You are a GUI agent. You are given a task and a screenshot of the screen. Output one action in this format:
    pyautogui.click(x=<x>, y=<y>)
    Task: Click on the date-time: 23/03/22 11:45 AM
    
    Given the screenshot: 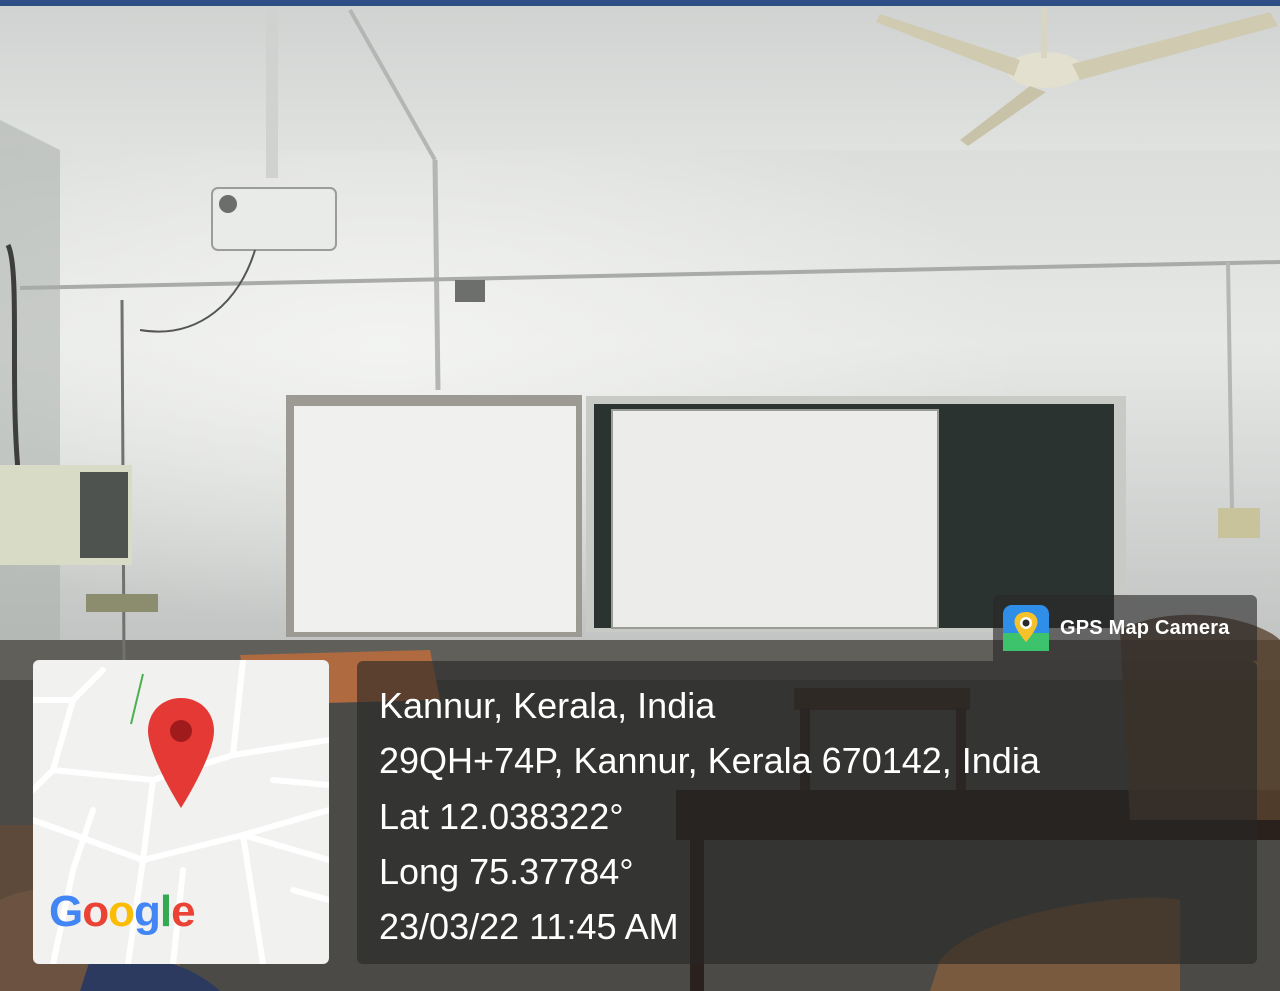 What is the action you would take?
    pyautogui.click(x=529, y=926)
    